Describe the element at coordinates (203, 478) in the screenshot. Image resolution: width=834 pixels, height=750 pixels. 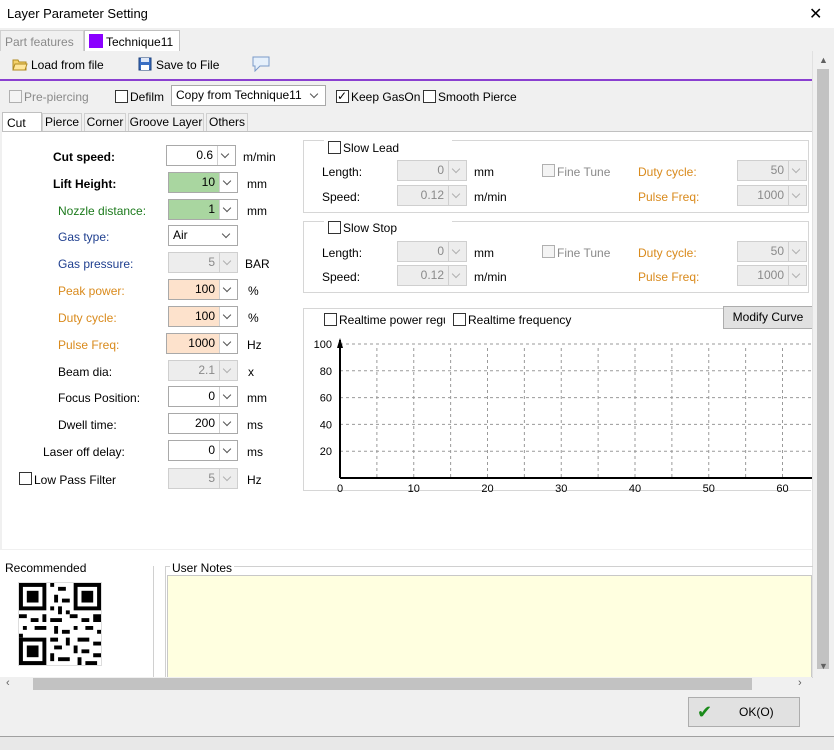
I see `low-pass-filter-input: 5` at that location.